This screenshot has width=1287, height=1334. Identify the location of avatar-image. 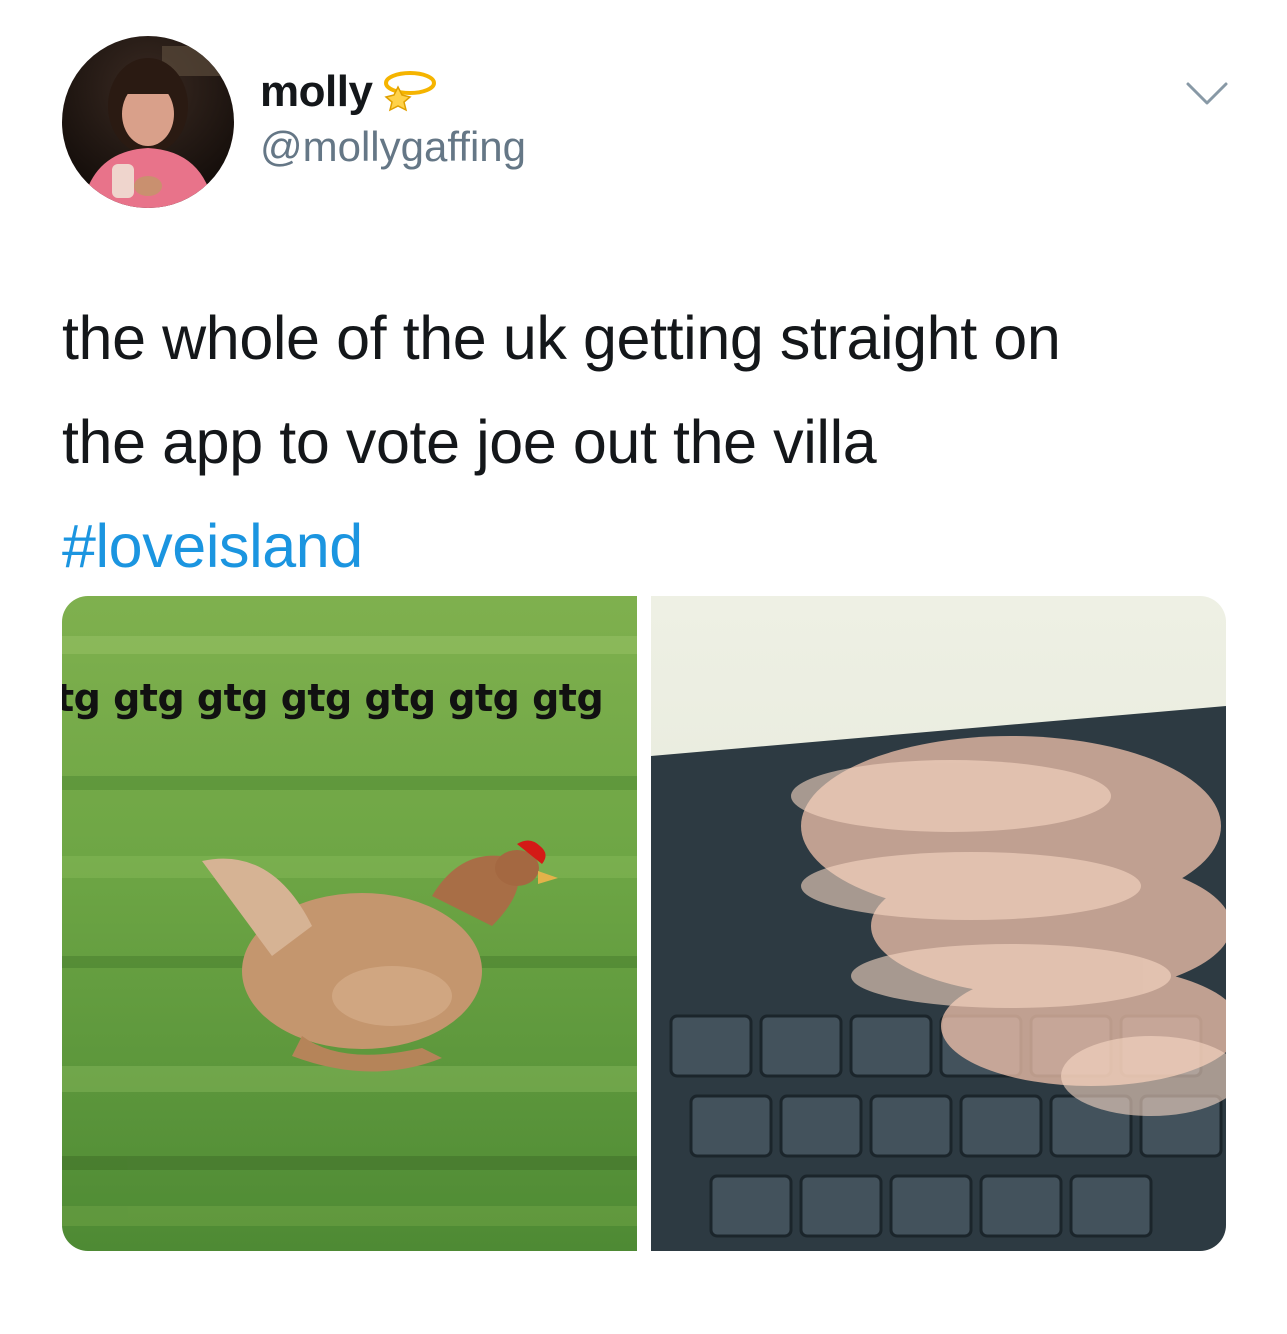
(148, 122).